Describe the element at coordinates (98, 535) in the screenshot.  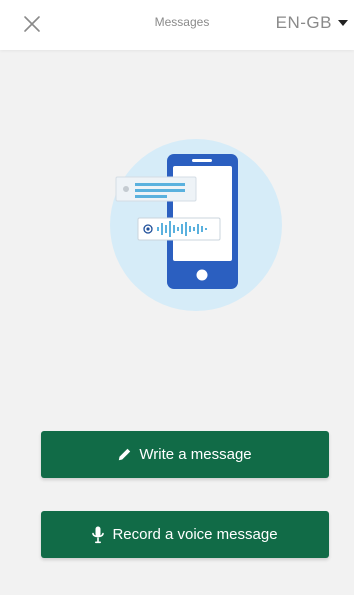
I see `microphone-icon` at that location.